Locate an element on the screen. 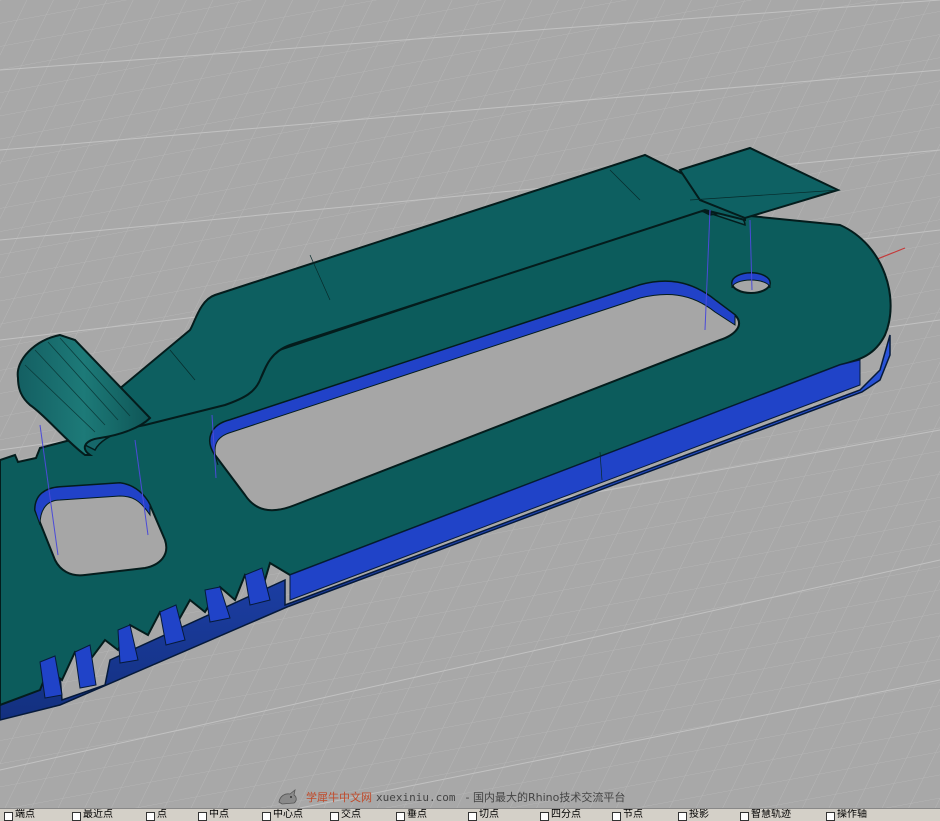 The width and height of the screenshot is (940, 821). watermark-brand: 学犀牛中文网 is located at coordinates (339, 797).